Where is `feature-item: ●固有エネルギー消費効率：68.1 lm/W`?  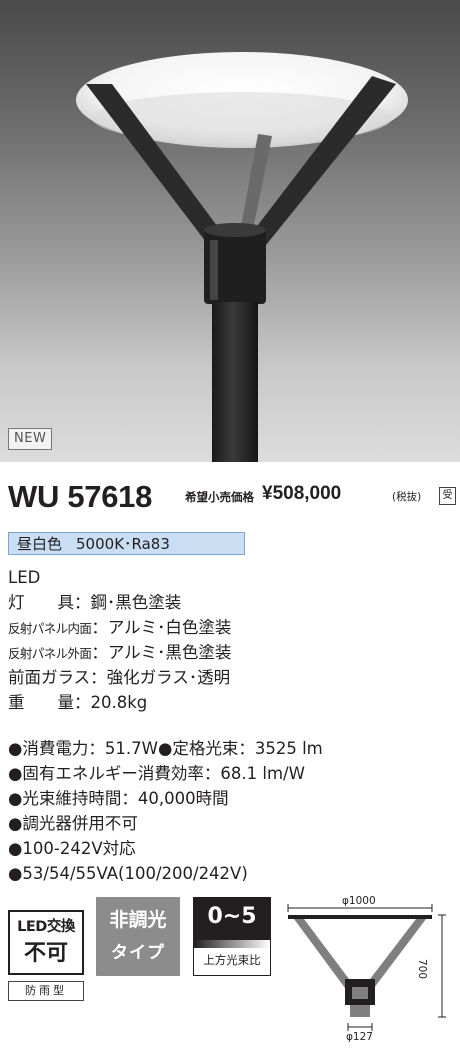
feature-item: ●固有エネルギー消費効率：68.1 lm/W is located at coordinates (156, 773).